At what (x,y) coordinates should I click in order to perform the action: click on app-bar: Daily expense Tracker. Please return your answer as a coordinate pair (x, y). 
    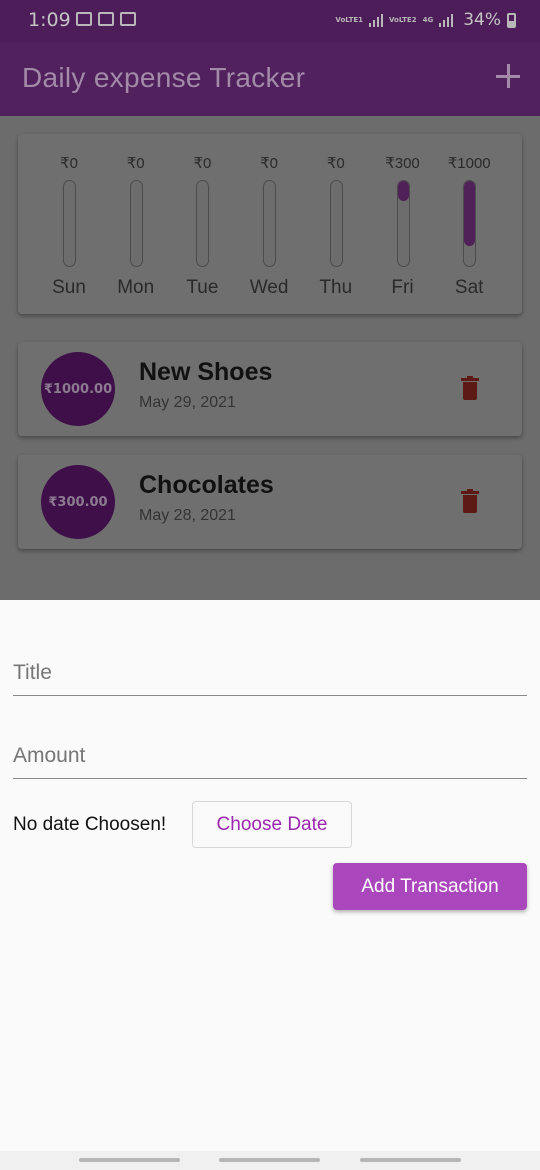
    Looking at the image, I should click on (270, 79).